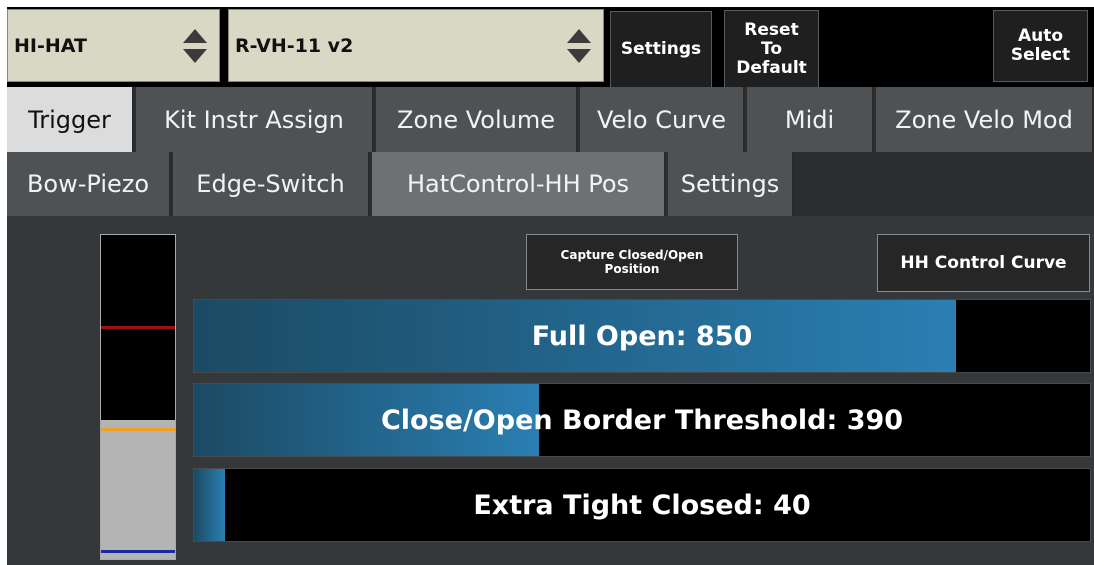 The image size is (1094, 565). What do you see at coordinates (519, 184) in the screenshot?
I see `tab-hatcontrol-hh-pos: HatControl-HH Pos` at bounding box center [519, 184].